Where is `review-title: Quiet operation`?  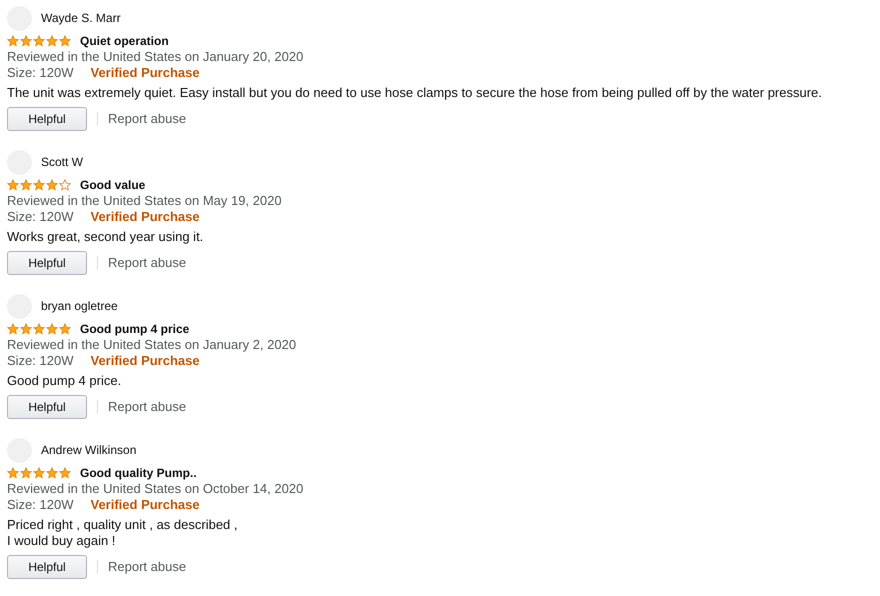
review-title: Quiet operation is located at coordinates (124, 41).